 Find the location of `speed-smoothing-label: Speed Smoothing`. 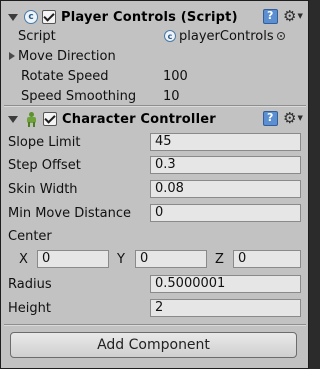

speed-smoothing-label: Speed Smoothing is located at coordinates (79, 96).